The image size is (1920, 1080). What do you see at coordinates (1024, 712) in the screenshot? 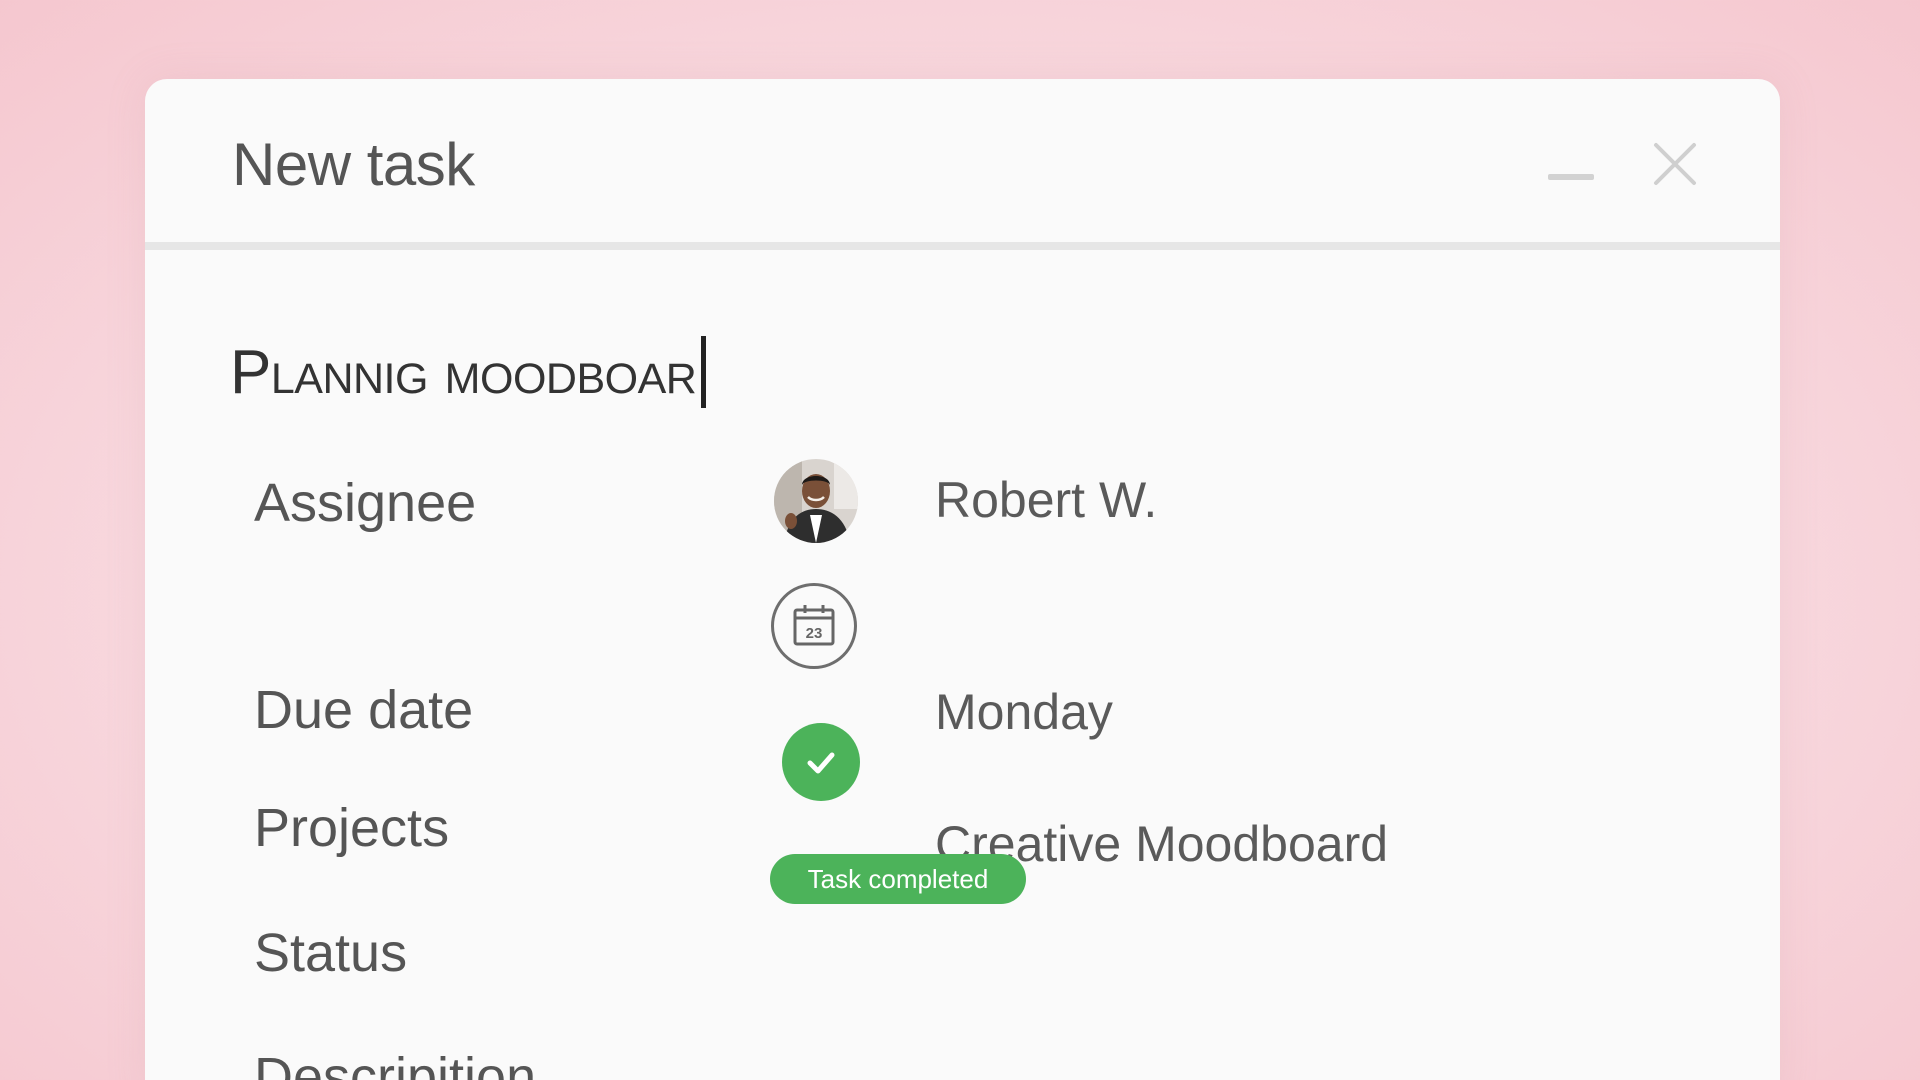
I see `due-date-value: Monday` at bounding box center [1024, 712].